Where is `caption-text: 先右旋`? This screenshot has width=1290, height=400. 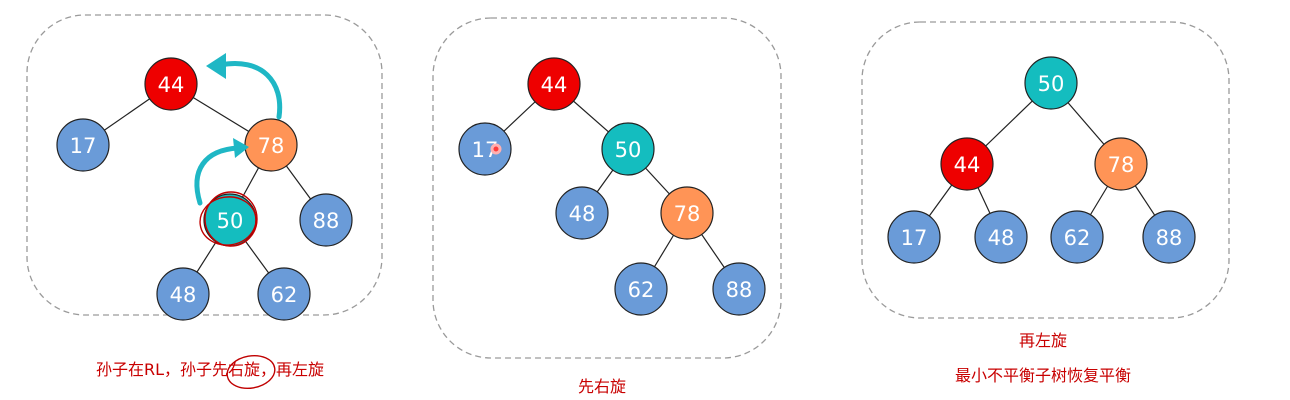
caption-text: 先右旋 is located at coordinates (602, 386).